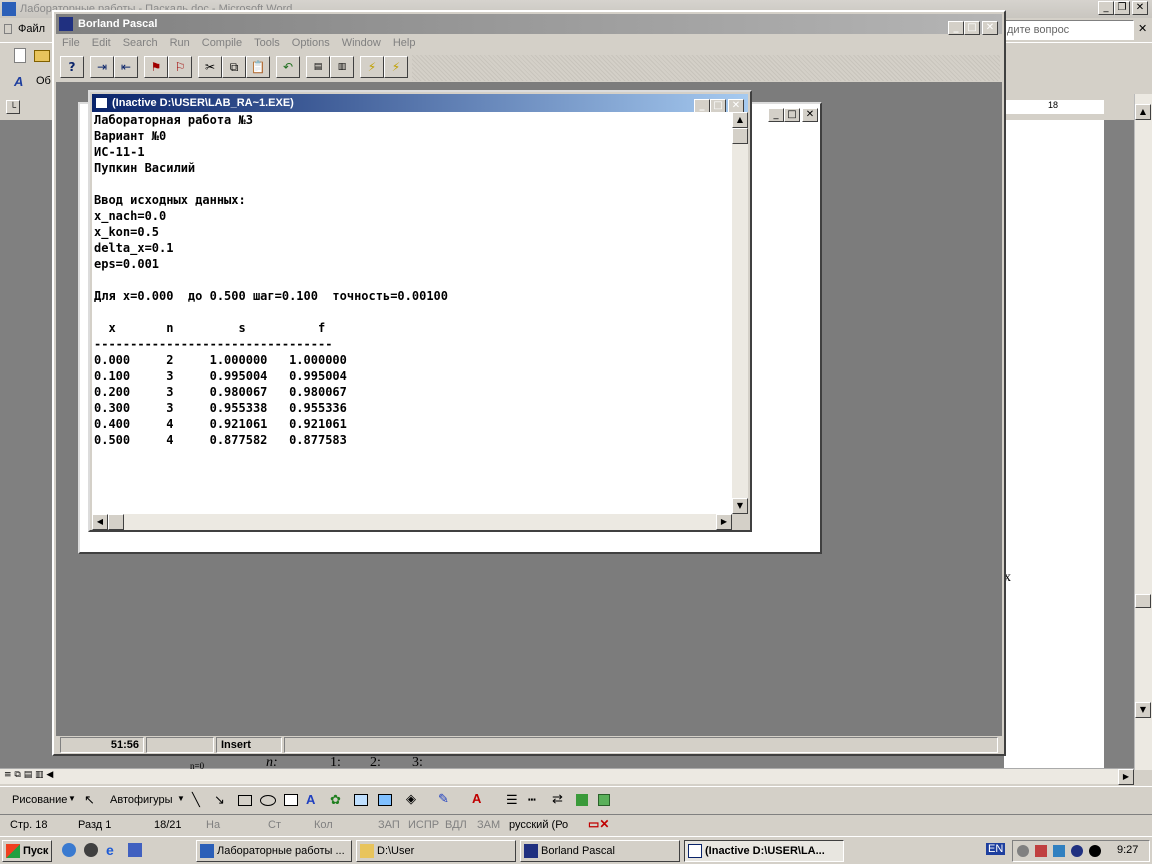 The height and width of the screenshot is (864, 1152). Describe the element at coordinates (196, 800) in the screenshot. I see `line-tool-icon: ╲` at that location.